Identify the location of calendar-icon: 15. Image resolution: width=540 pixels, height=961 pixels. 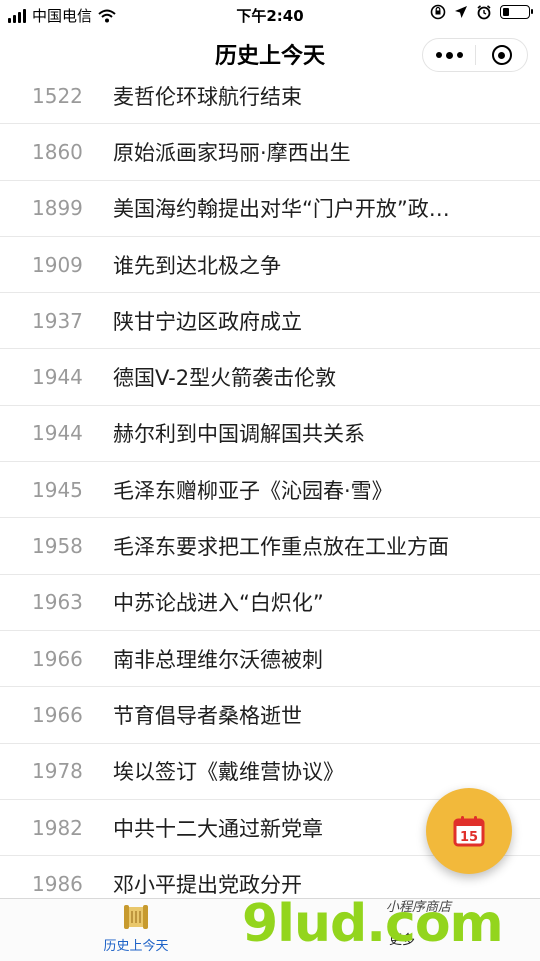
(469, 831).